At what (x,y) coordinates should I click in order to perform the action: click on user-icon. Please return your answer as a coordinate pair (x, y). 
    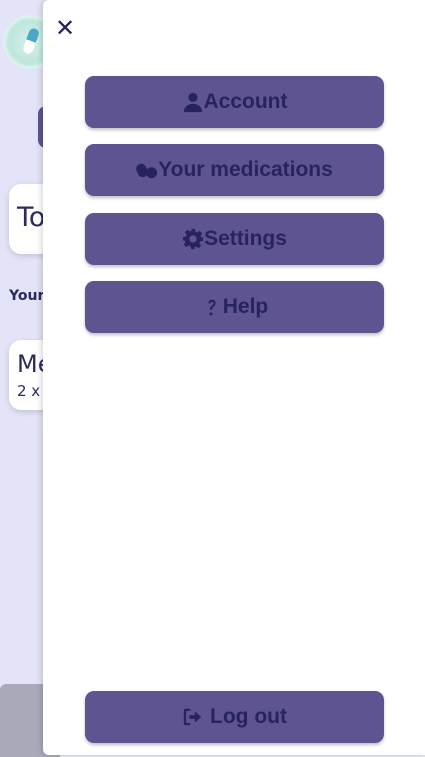
    Looking at the image, I should click on (193, 102).